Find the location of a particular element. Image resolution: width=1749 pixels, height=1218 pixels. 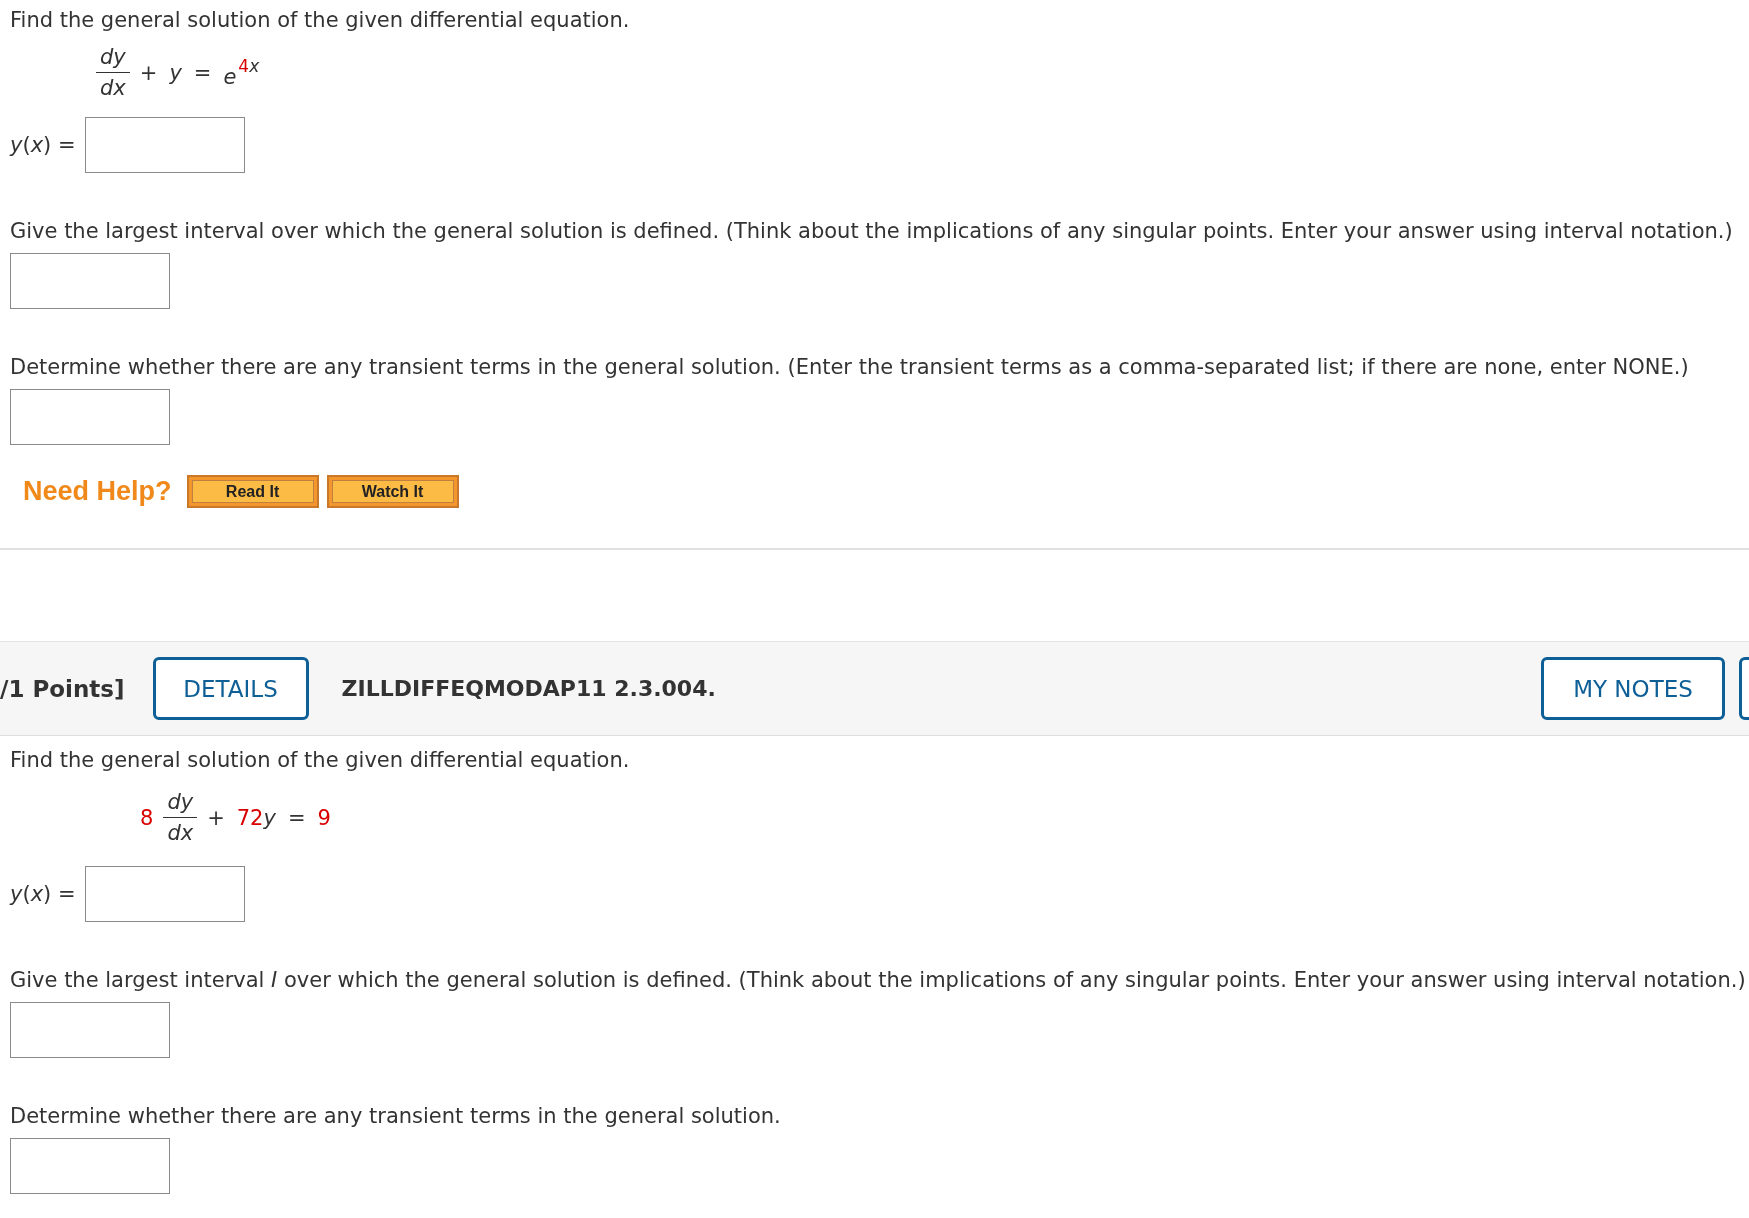

question-text: Give the largest interval over which the general solution is defined. (Think about the implications of any singular points. Enter your answer using interval notation.) is located at coordinates (872, 231).